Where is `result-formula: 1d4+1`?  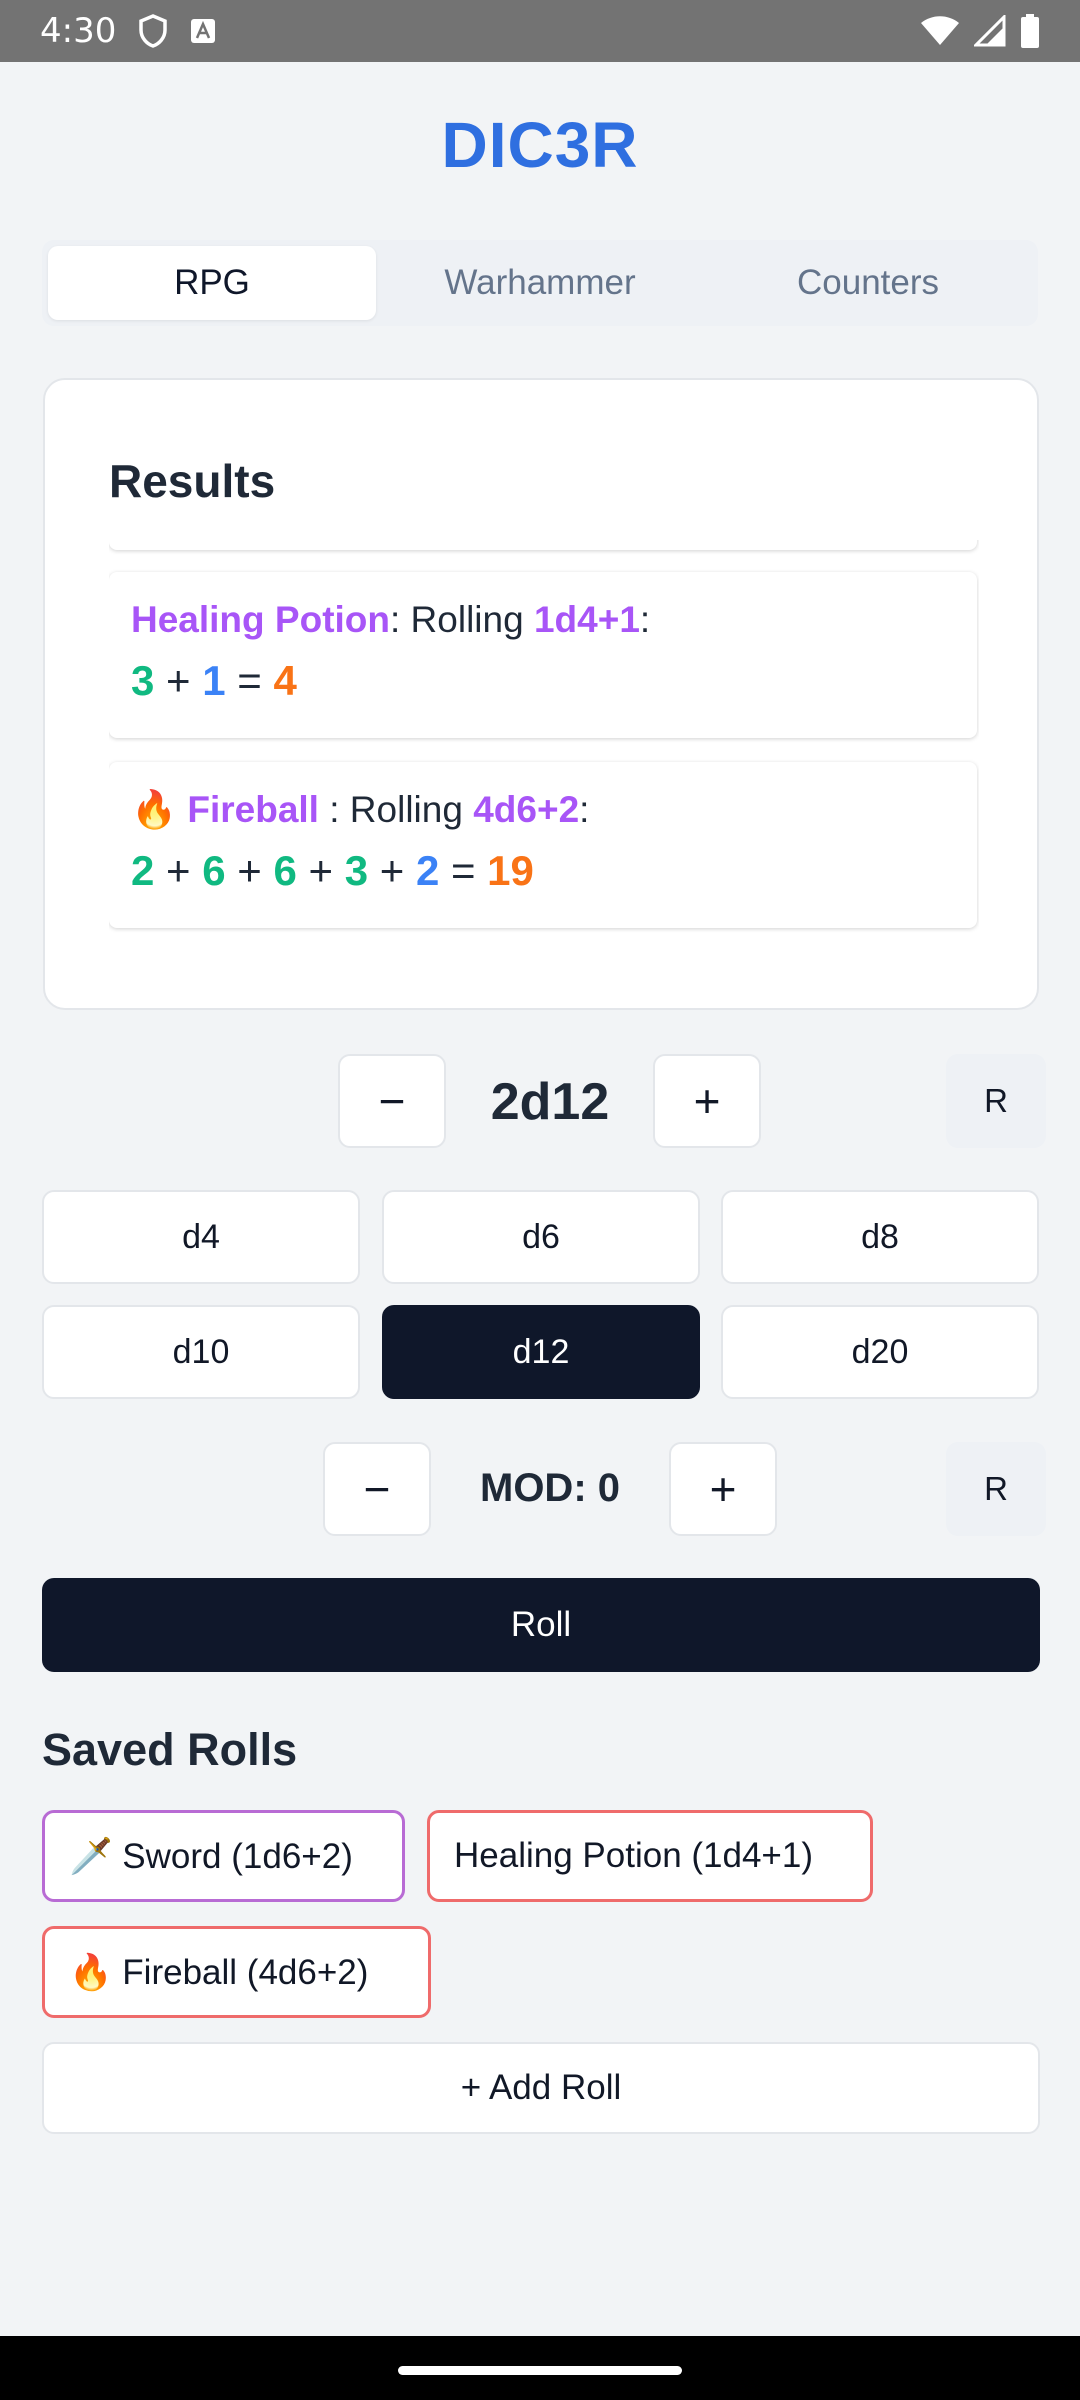
result-formula: 1d4+1 is located at coordinates (586, 619).